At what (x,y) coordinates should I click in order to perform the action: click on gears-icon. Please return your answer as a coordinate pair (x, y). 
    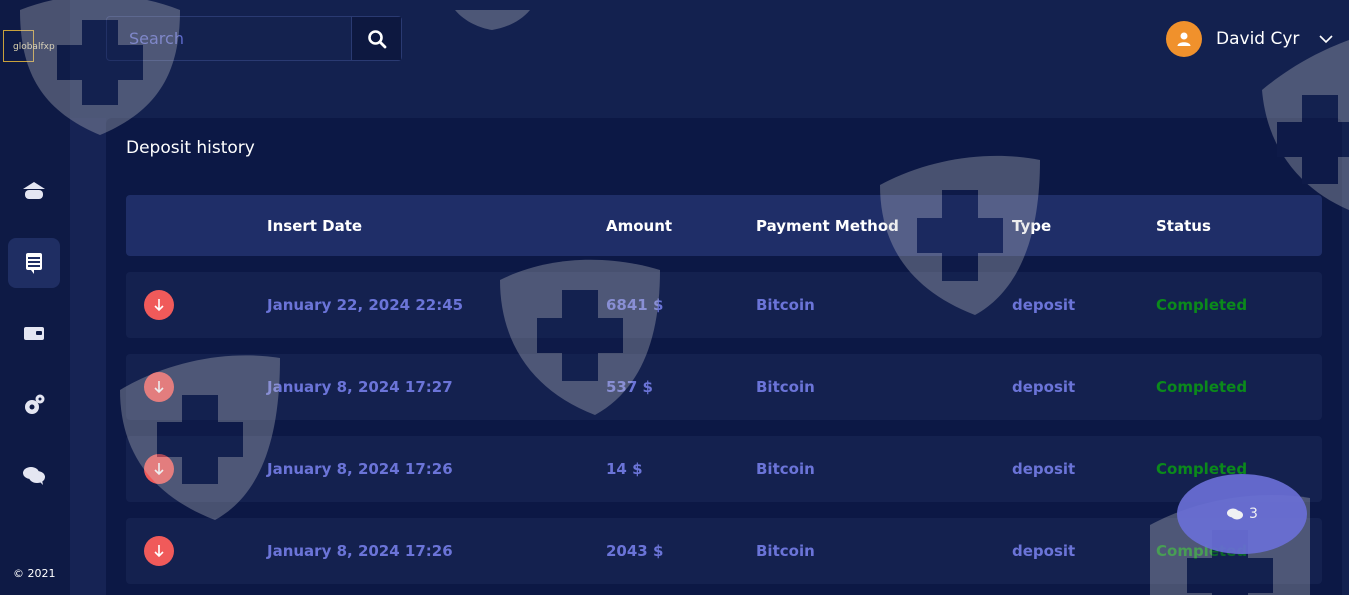
    Looking at the image, I should click on (35, 404).